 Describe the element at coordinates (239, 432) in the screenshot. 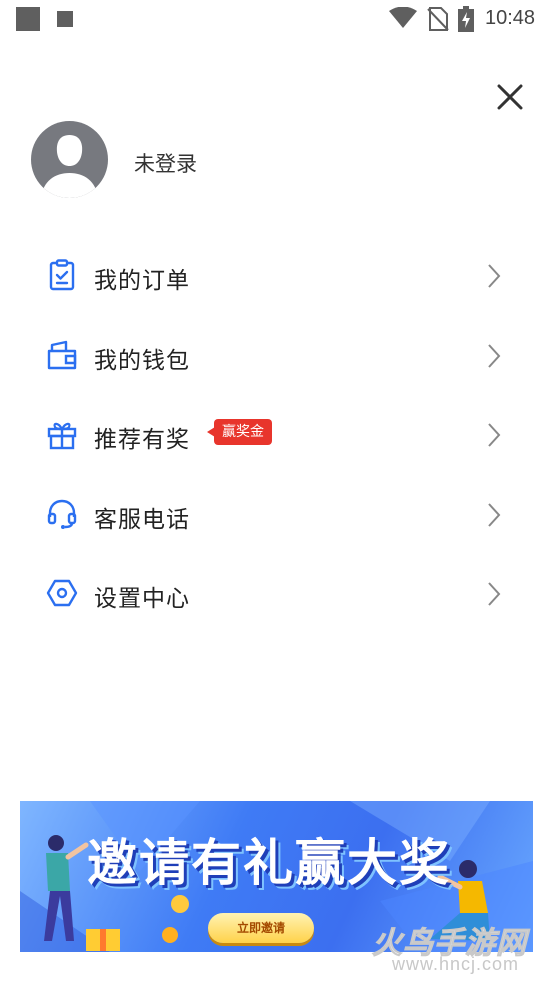

I see `reward-badge: 赢奖金` at that location.